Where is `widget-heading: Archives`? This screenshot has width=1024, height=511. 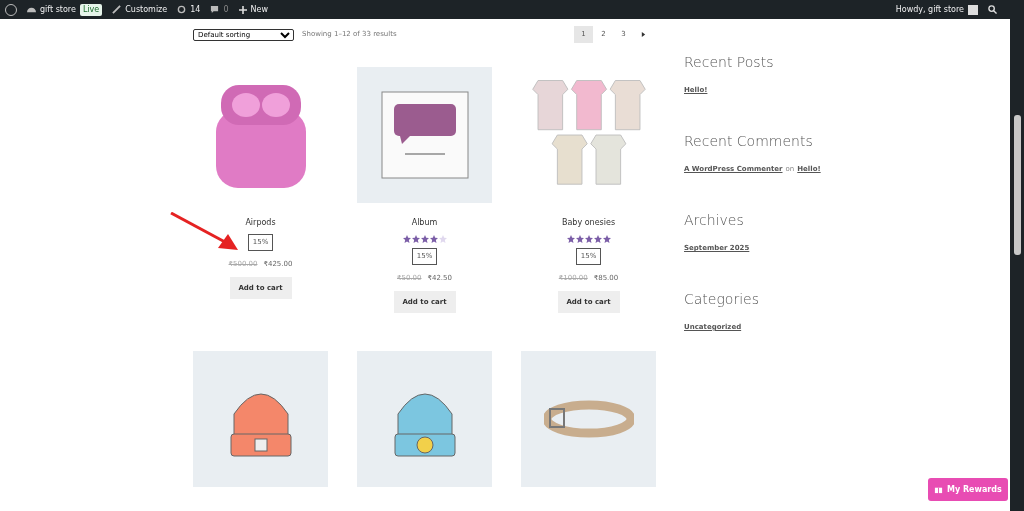
widget-heading: Archives is located at coordinates (714, 220).